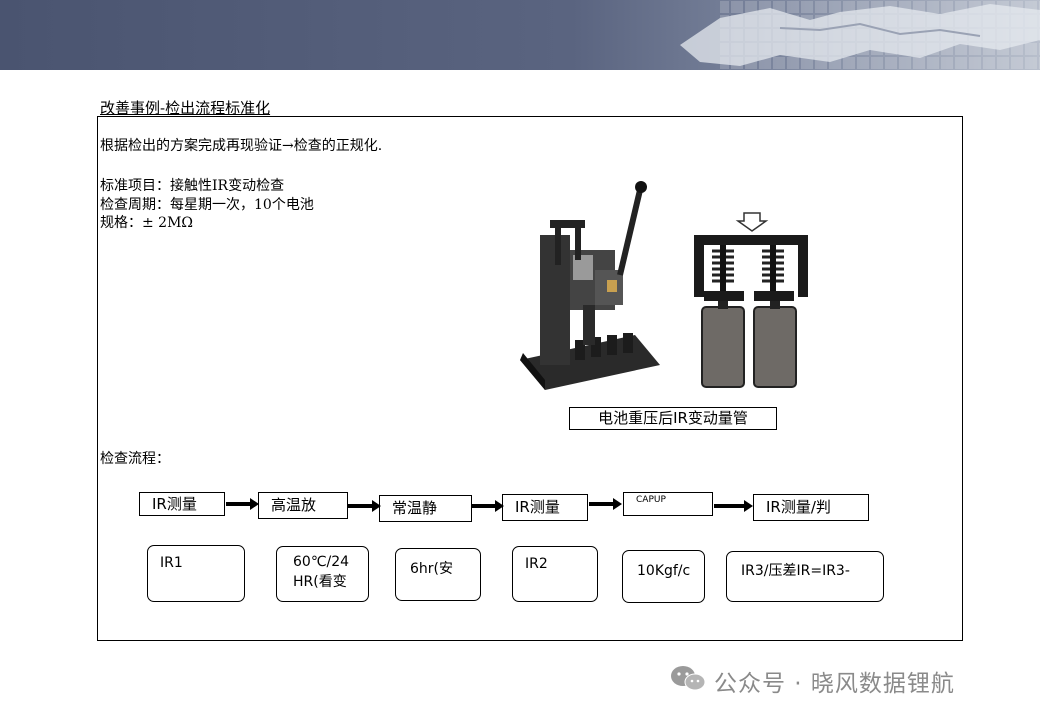 This screenshot has width=1040, height=720. Describe the element at coordinates (688, 678) in the screenshot. I see `wechat-icon` at that location.